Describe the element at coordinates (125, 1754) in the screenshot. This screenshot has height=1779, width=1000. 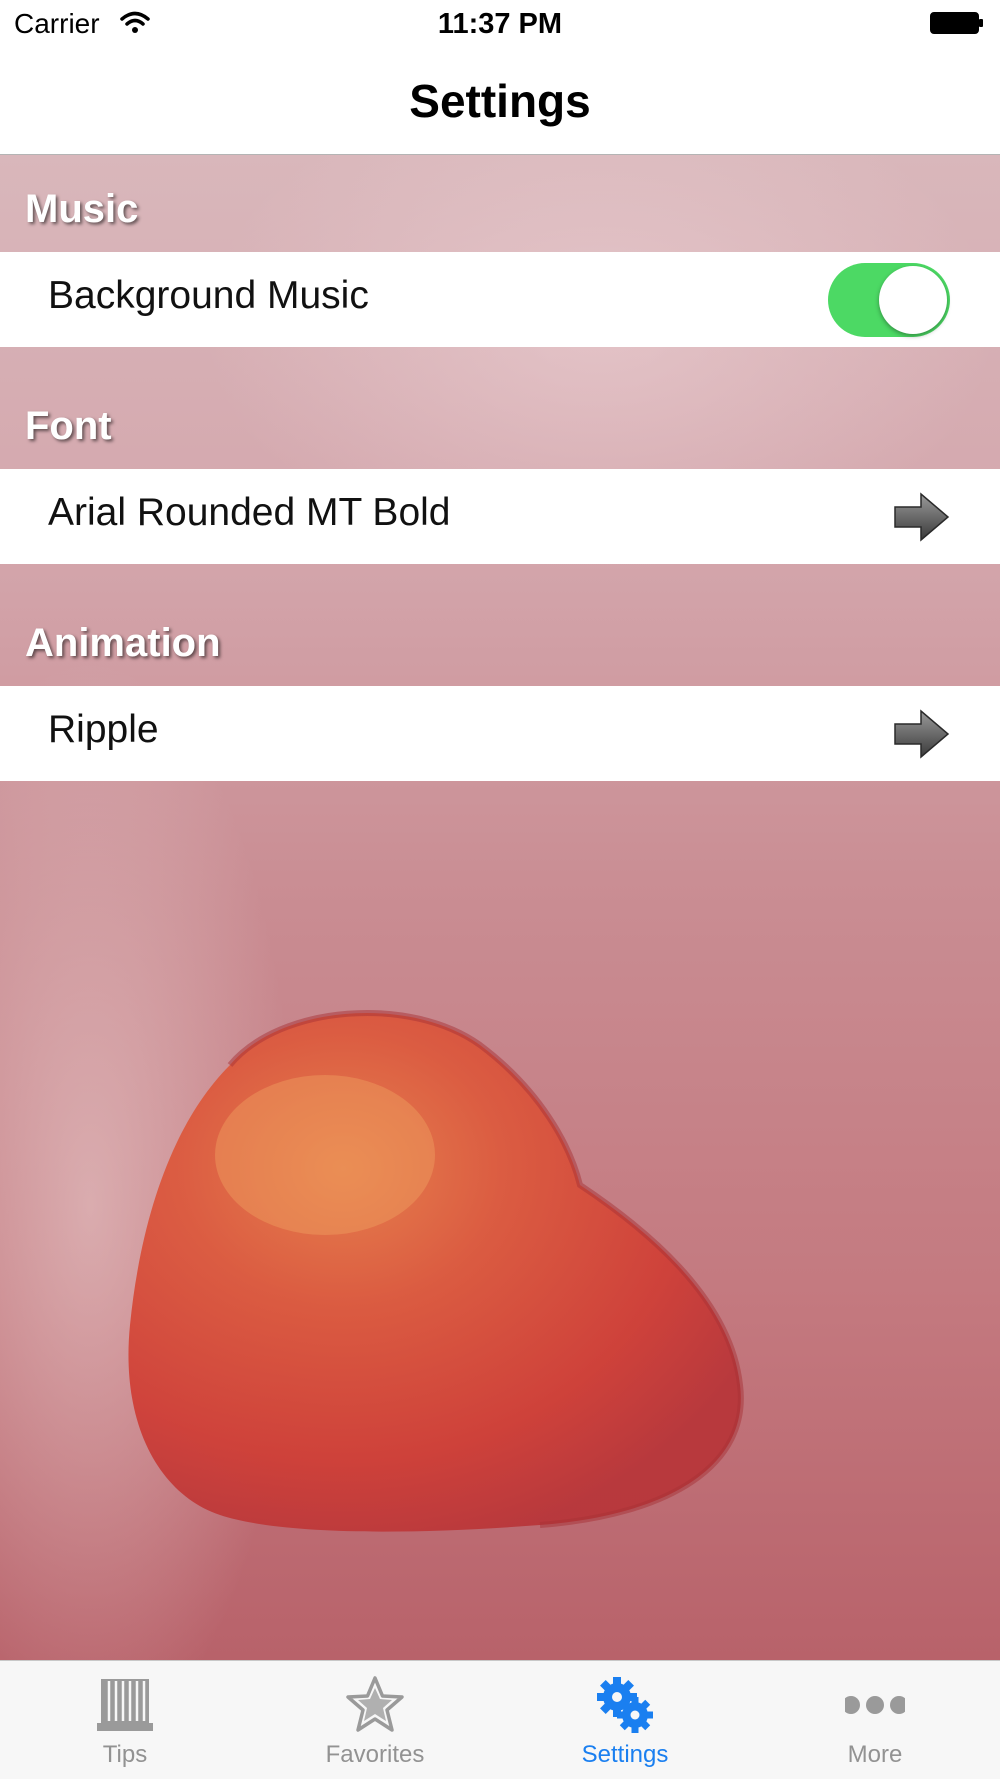
I see `tab-label: Tips` at that location.